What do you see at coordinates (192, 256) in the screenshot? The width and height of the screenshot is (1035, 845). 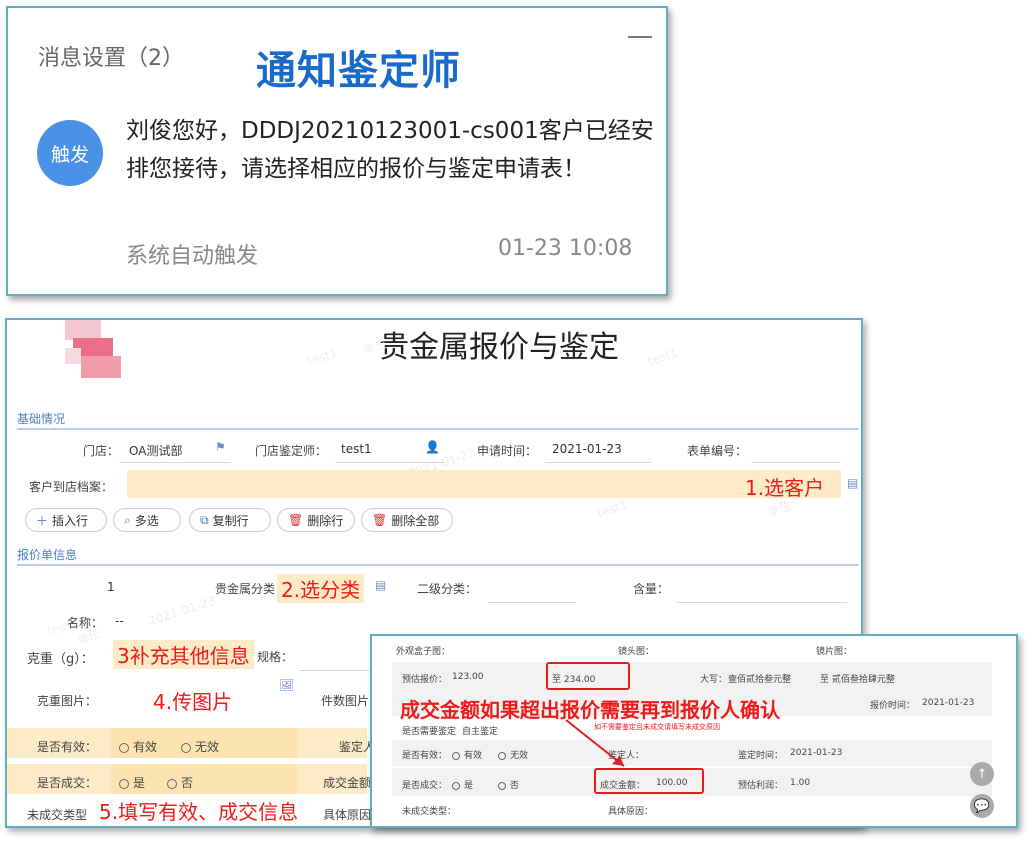 I see `notification-source: 系统自动触发` at bounding box center [192, 256].